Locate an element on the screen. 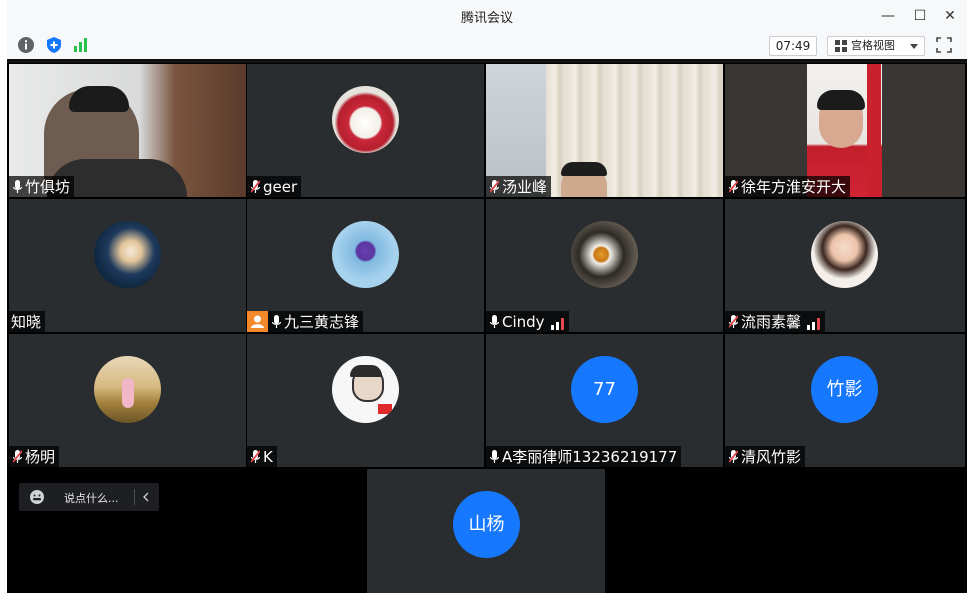 Image resolution: width=974 pixels, height=593 pixels. video-tile: 知晓 is located at coordinates (127, 265).